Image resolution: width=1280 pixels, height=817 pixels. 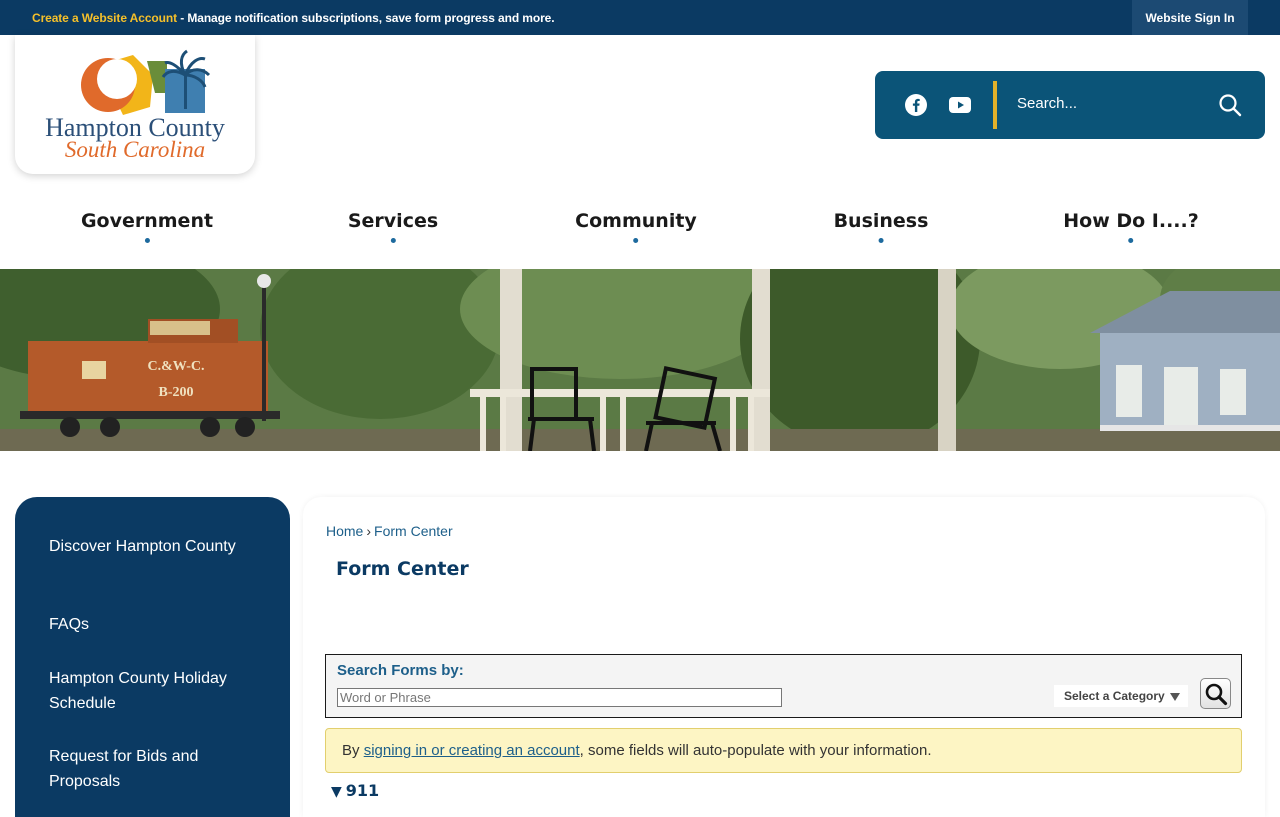 I want to click on nav-services: Services, so click(x=393, y=226).